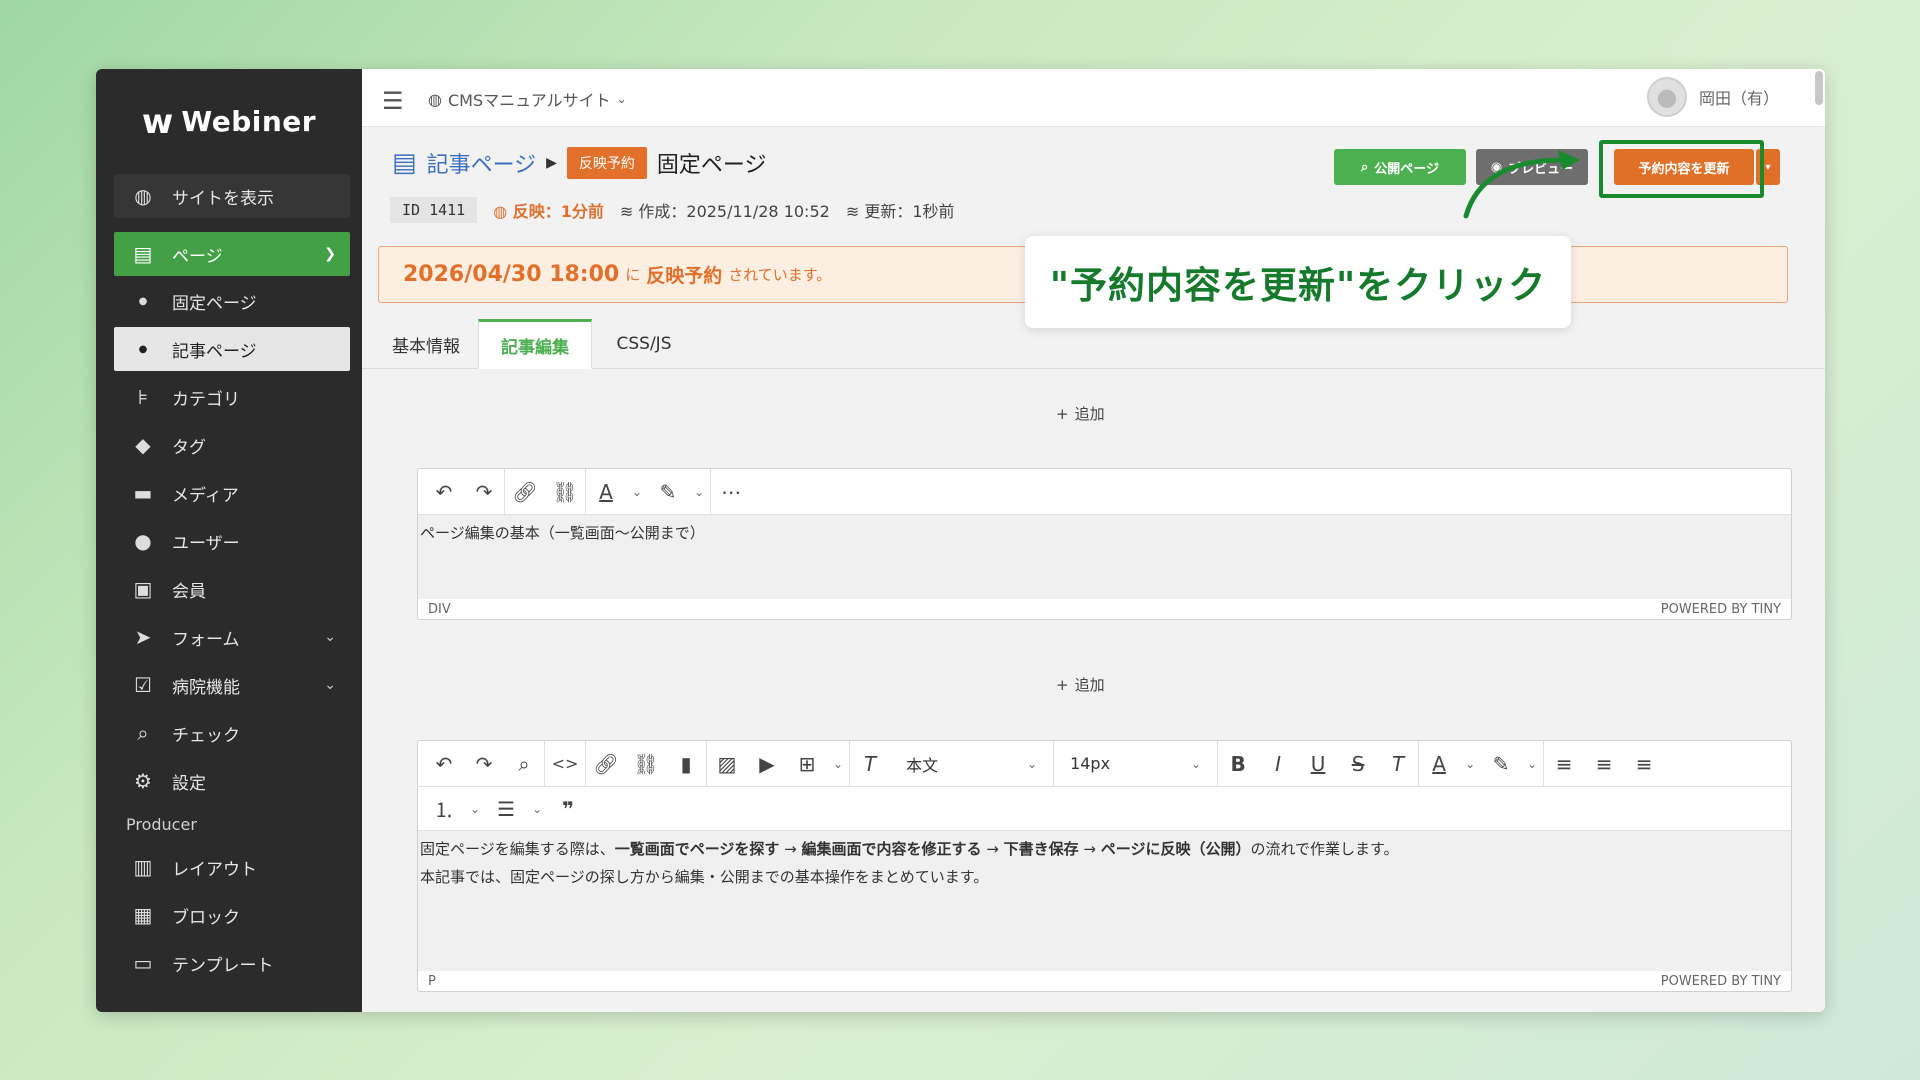  Describe the element at coordinates (426, 344) in the screenshot. I see `tab-basic-info: 基本情報` at that location.